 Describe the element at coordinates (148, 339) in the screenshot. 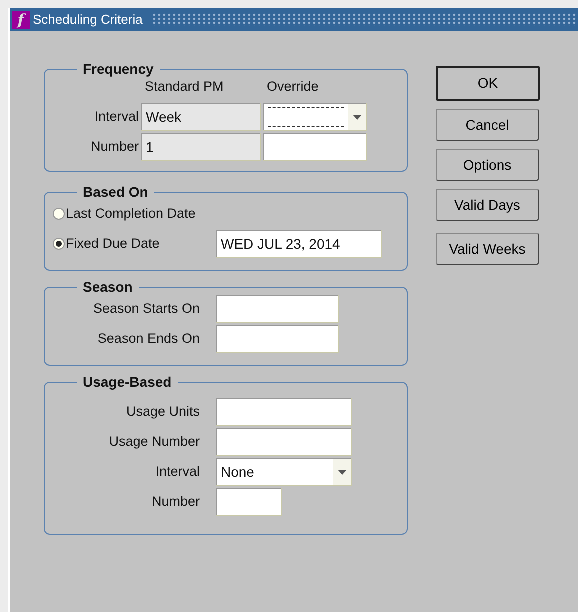

I see `field-label: Season Ends On` at that location.